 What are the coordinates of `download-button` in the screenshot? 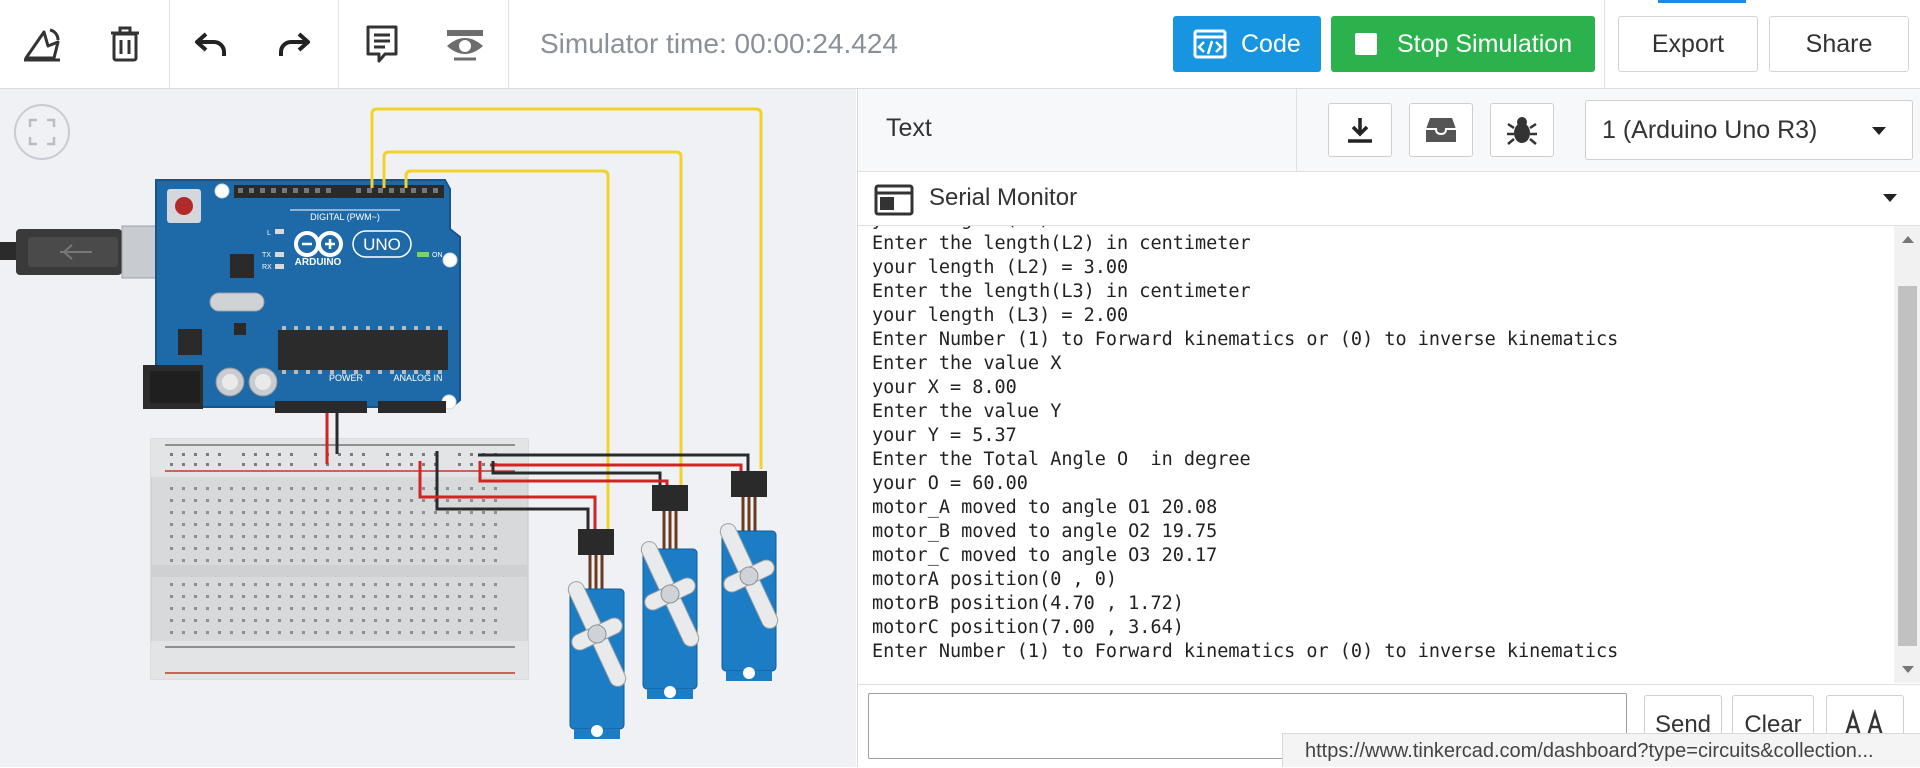 It's located at (1360, 130).